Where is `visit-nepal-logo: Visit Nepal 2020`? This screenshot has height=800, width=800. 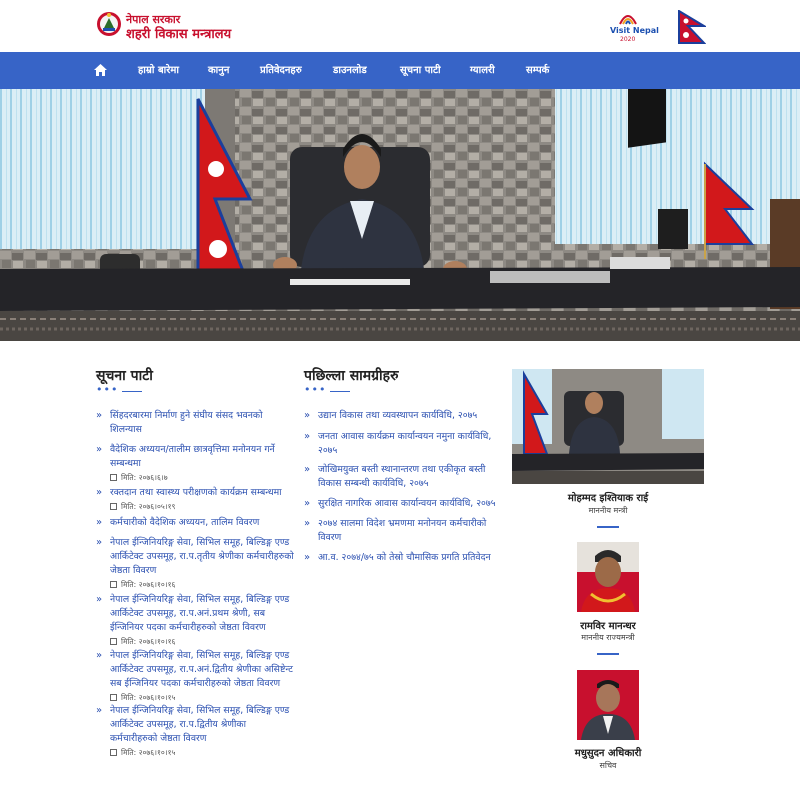
visit-nepal-logo: Visit Nepal 2020 is located at coordinates (633, 27).